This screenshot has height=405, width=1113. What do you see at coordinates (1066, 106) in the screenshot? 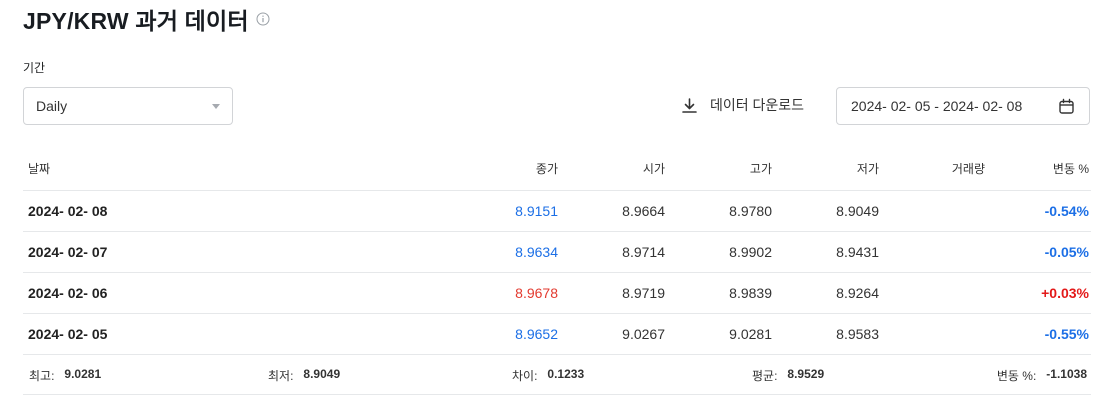
I see `calendar-icon` at bounding box center [1066, 106].